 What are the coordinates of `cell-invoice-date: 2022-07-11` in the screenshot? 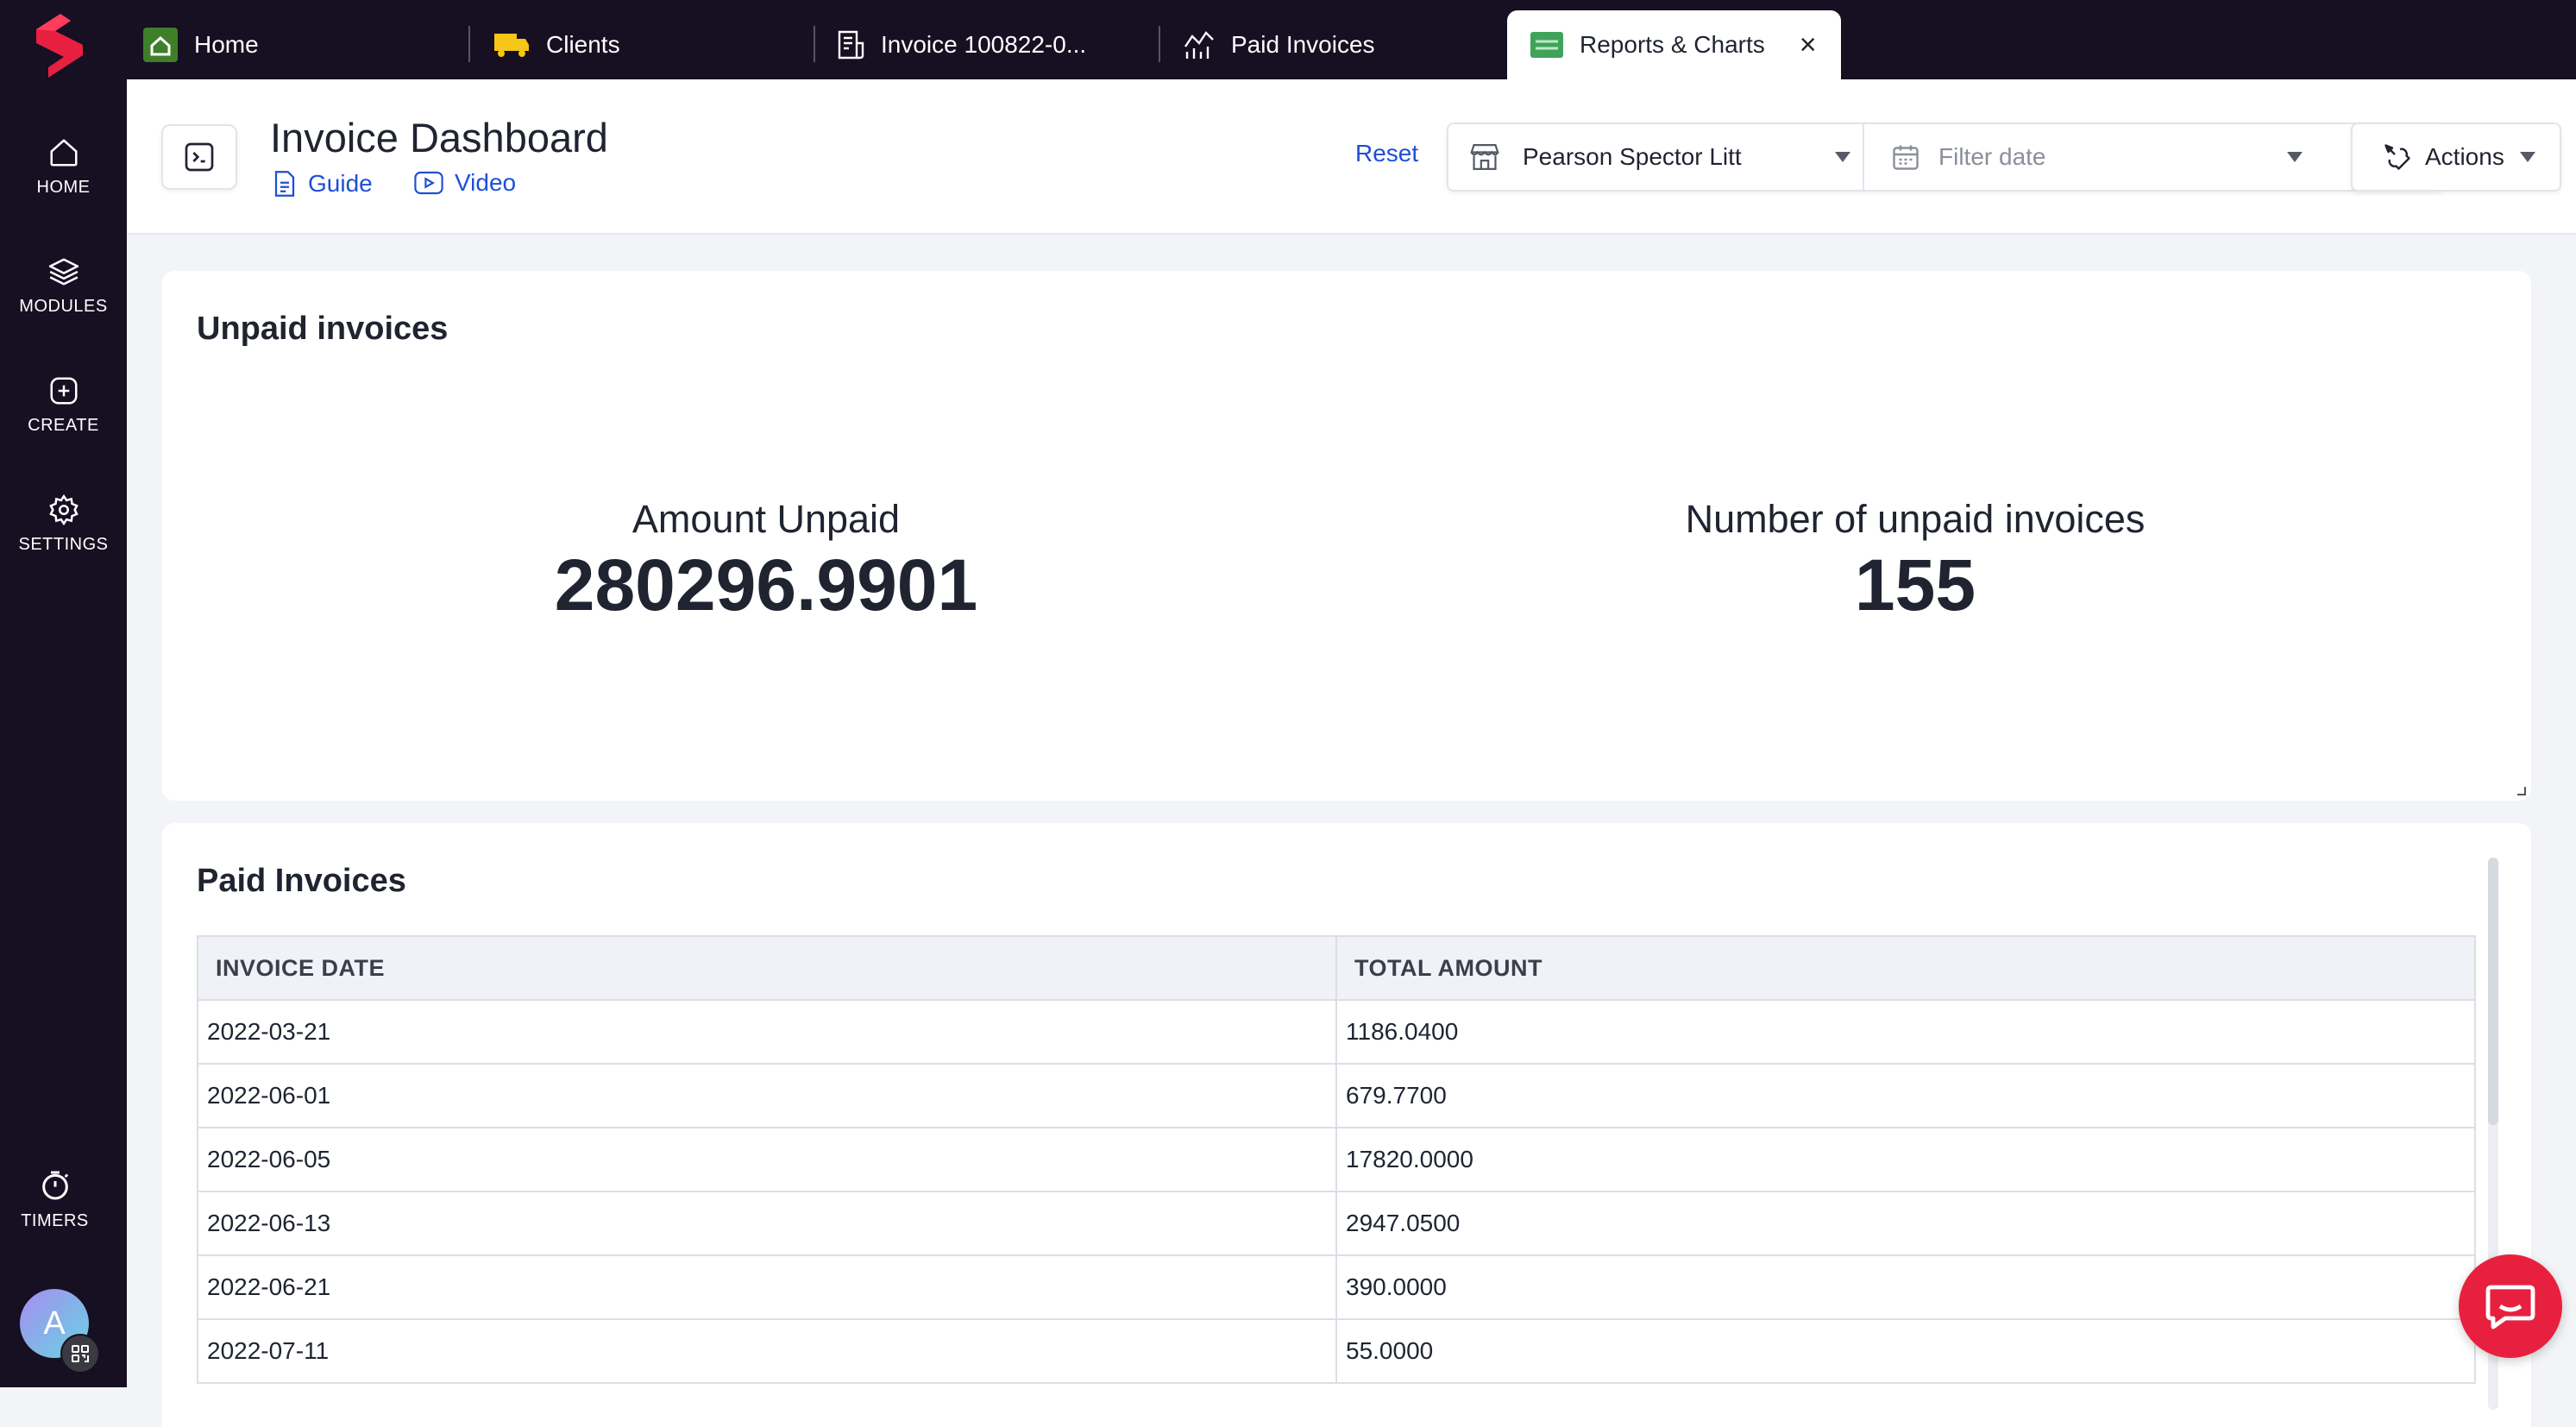 It's located at (767, 1351).